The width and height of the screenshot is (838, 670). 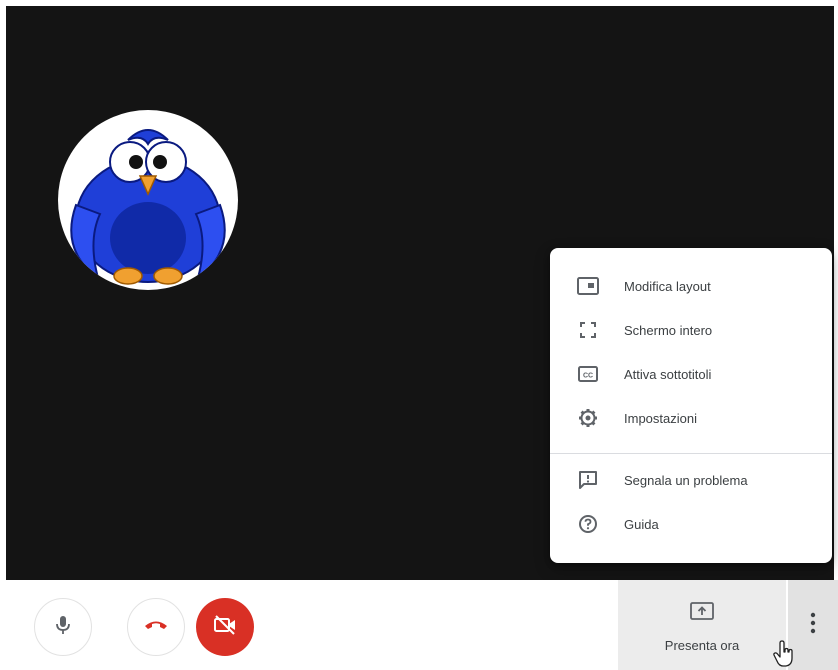 I want to click on menu-item-fullscreen: Schermo intero, so click(x=691, y=330).